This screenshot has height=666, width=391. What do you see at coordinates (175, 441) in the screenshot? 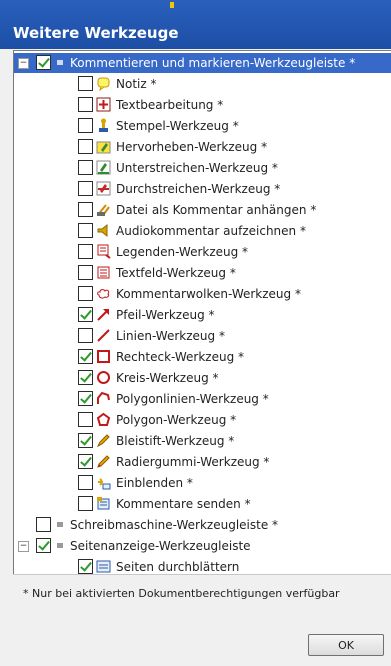
I see `tree-item-label: Bleistift-Werkzeug *` at bounding box center [175, 441].